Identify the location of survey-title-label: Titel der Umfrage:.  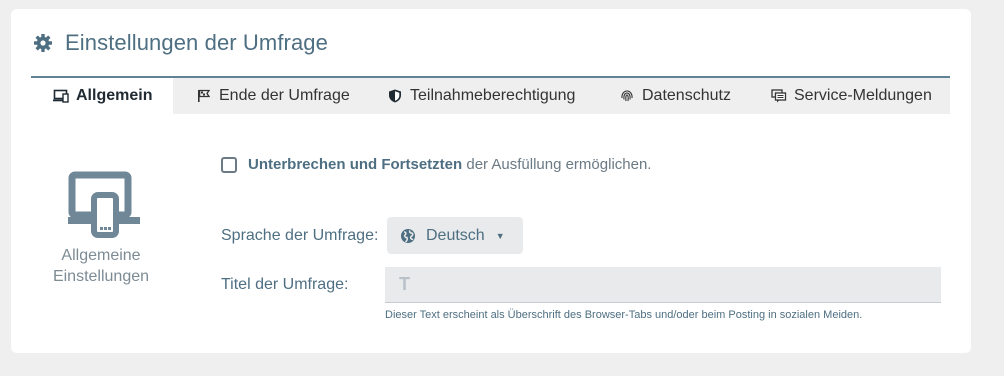
(285, 284).